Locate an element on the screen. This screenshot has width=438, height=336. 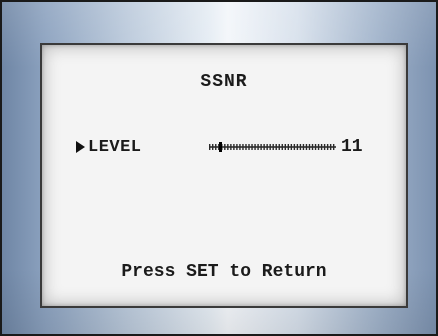
level-slider is located at coordinates (272, 147).